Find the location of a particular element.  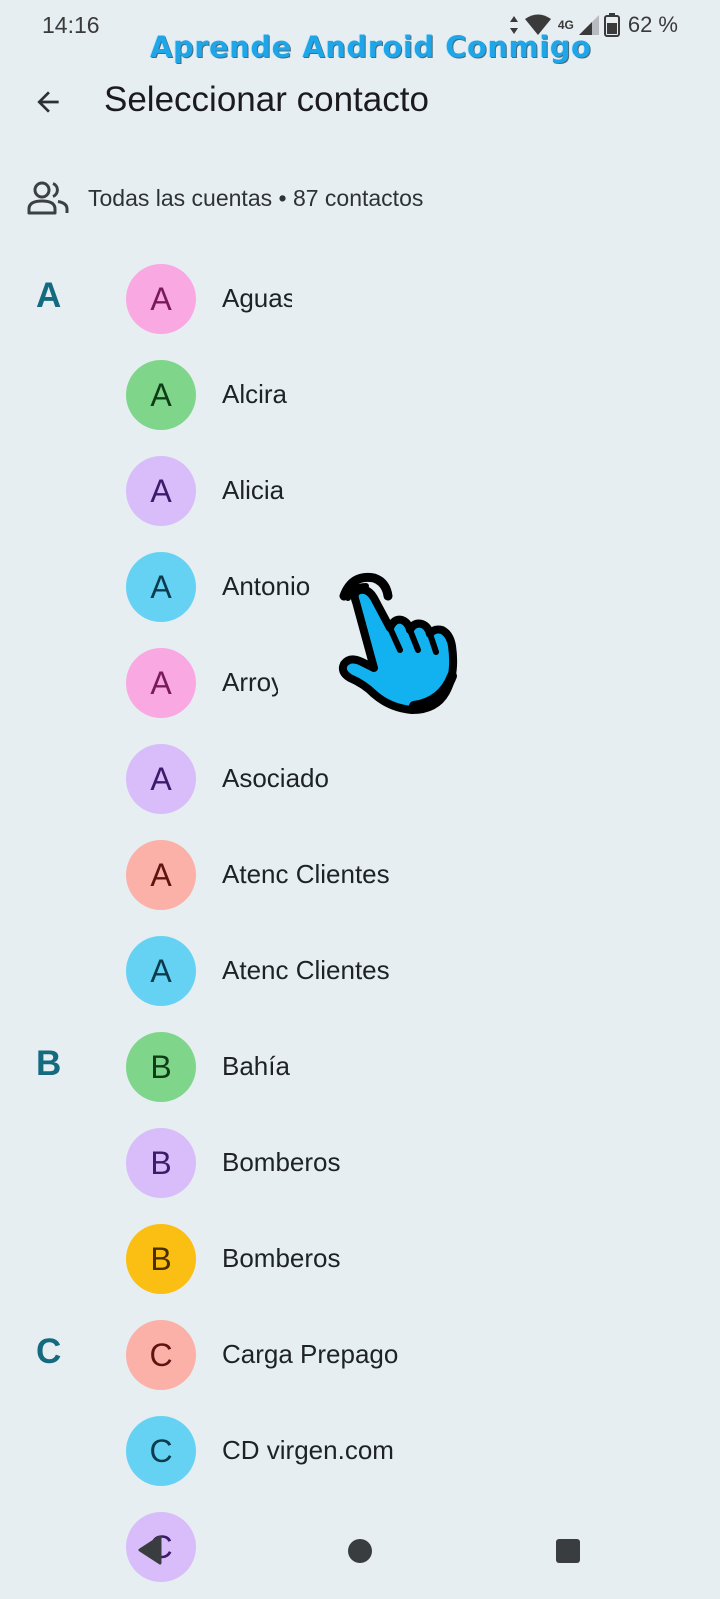

back-button is located at coordinates (48, 102).